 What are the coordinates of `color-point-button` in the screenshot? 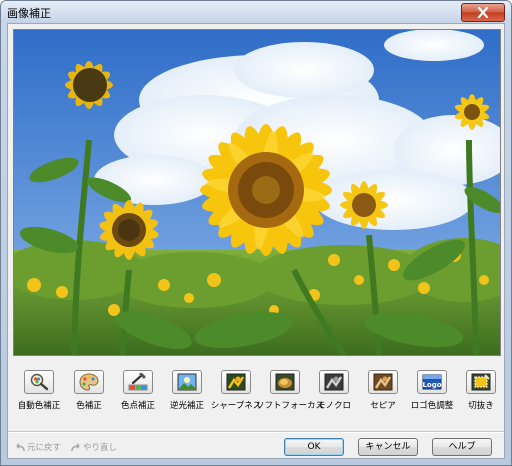 It's located at (138, 382).